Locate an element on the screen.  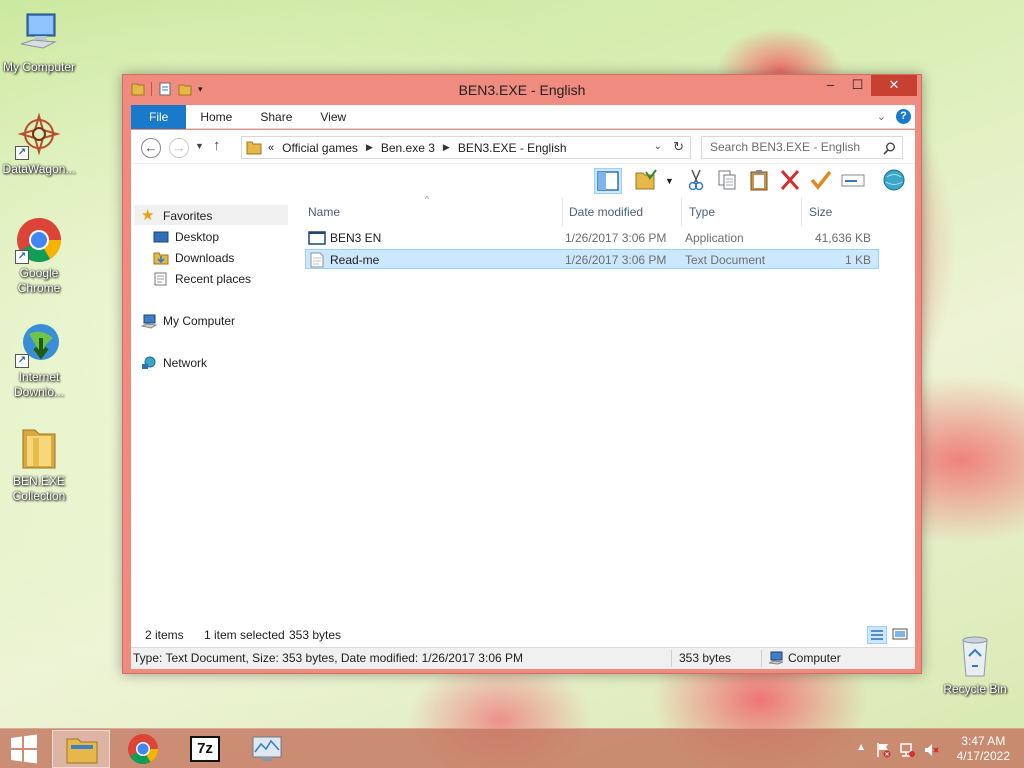
recent-locations-icon: ▼ is located at coordinates (199, 146).